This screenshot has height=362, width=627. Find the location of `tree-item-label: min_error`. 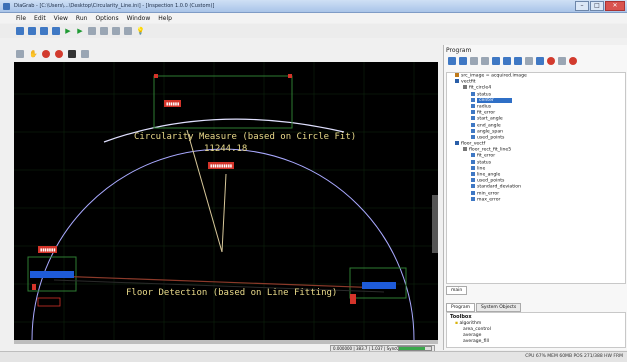

tree-item-label: min_error is located at coordinates (488, 194).